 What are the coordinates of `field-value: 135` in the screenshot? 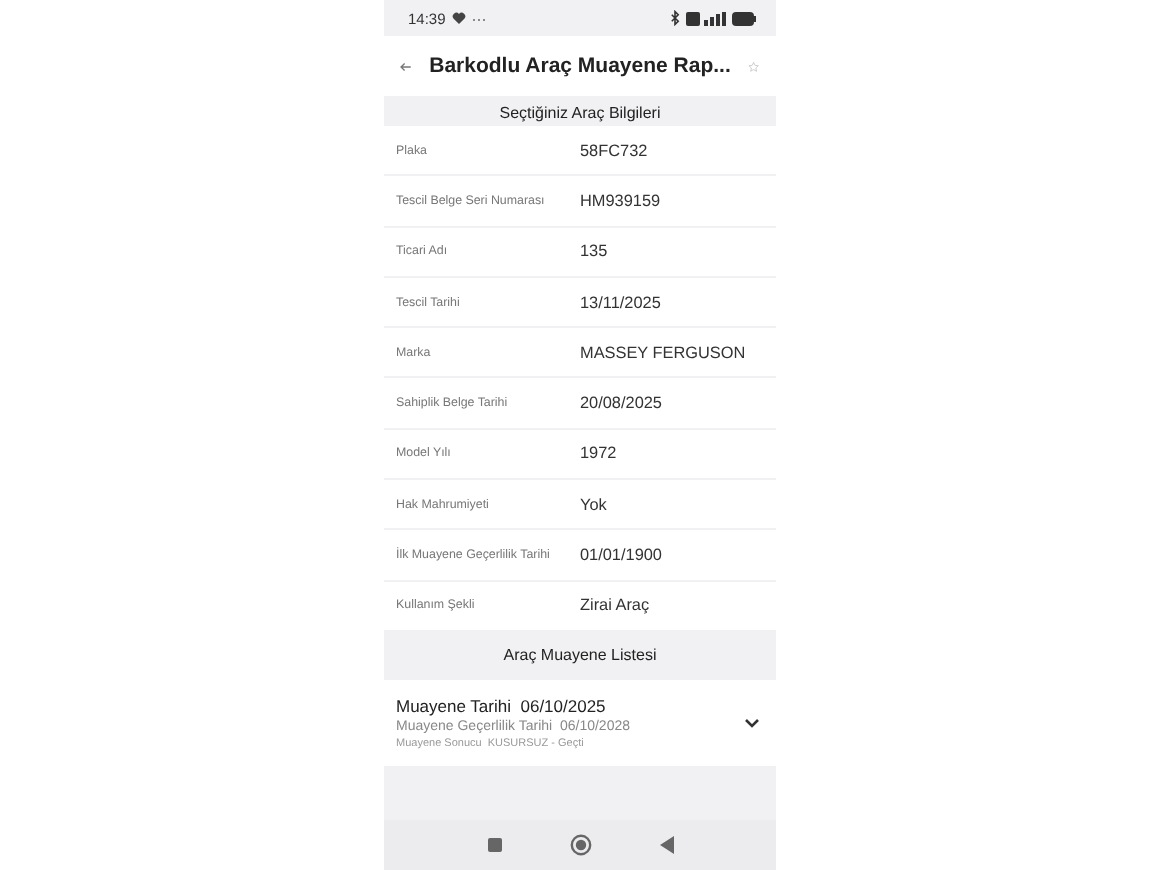 It's located at (594, 251).